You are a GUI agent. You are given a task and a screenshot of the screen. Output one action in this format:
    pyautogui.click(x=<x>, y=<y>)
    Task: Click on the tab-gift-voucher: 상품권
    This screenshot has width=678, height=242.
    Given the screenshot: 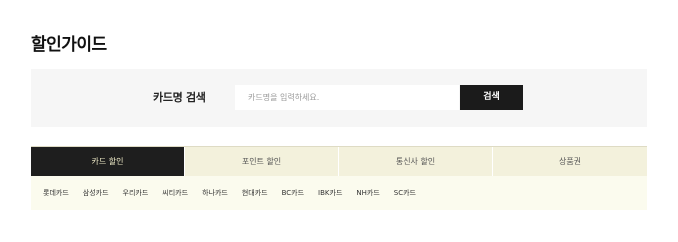 What is the action you would take?
    pyautogui.click(x=570, y=161)
    